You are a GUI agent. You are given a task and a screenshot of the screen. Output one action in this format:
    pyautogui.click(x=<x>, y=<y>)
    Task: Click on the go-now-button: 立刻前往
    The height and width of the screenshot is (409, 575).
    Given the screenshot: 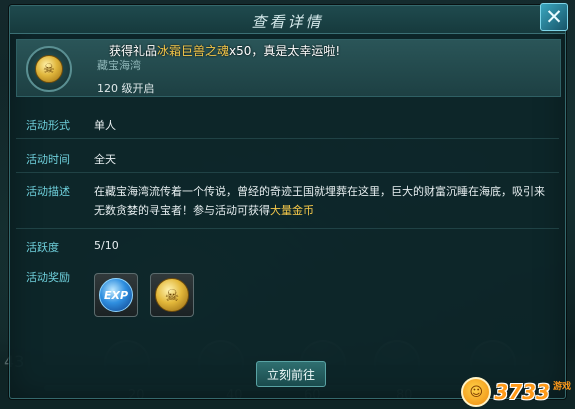 What is the action you would take?
    pyautogui.click(x=291, y=374)
    